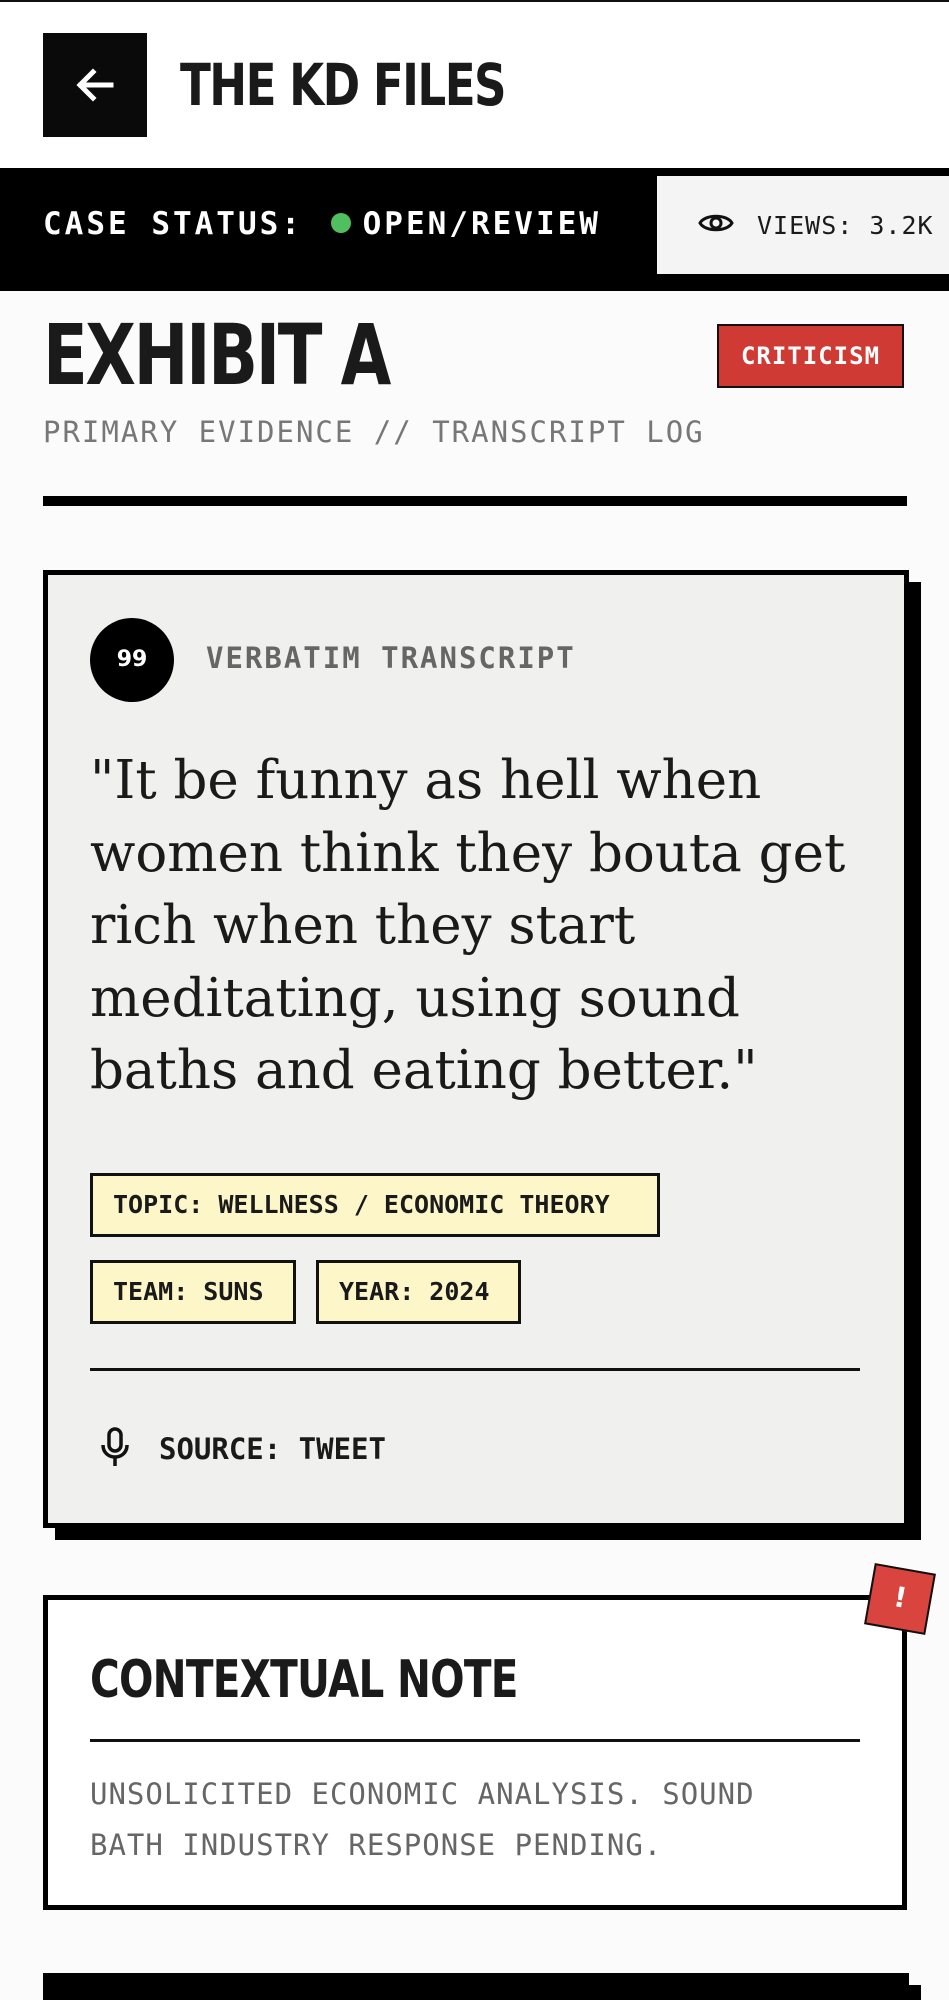  What do you see at coordinates (391, 658) in the screenshot?
I see `transcript-label: VERBATIM TRANSCRIPT` at bounding box center [391, 658].